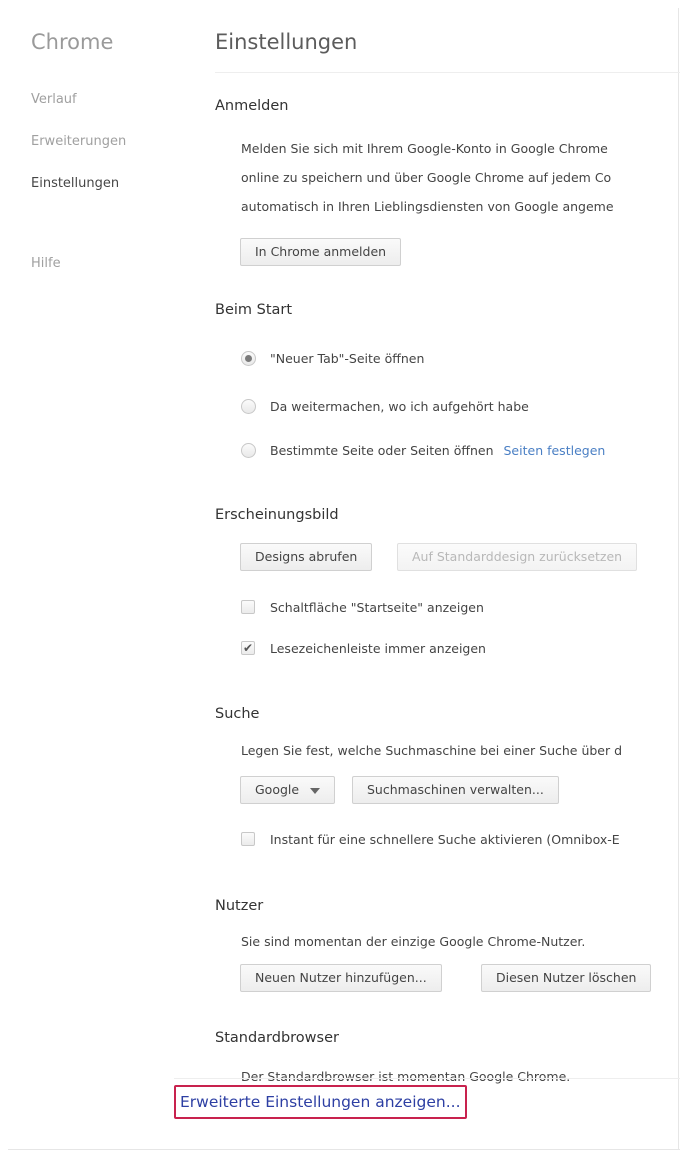 This screenshot has height=1158, width=680. Describe the element at coordinates (678, 579) in the screenshot. I see `page-frame-right` at that location.